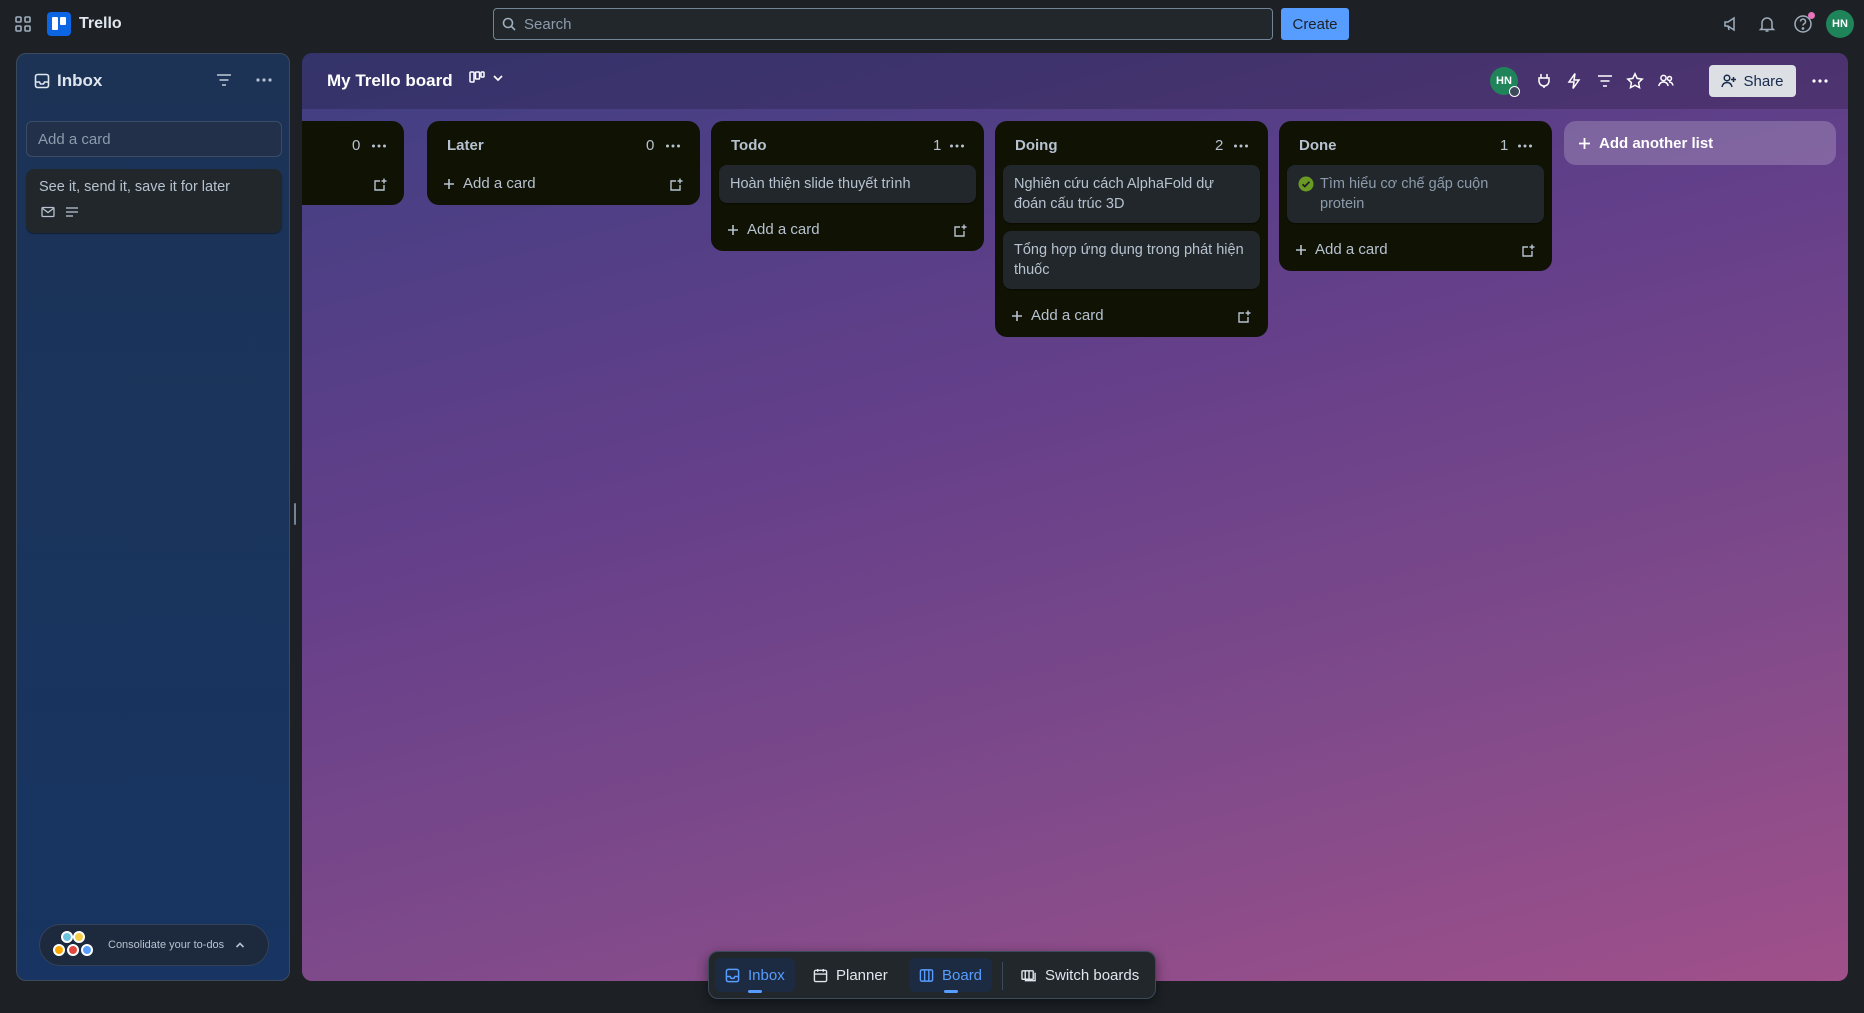 This screenshot has width=1864, height=1013. I want to click on bottom-navigation: Inbox Planner Board Switch boards, so click(932, 975).